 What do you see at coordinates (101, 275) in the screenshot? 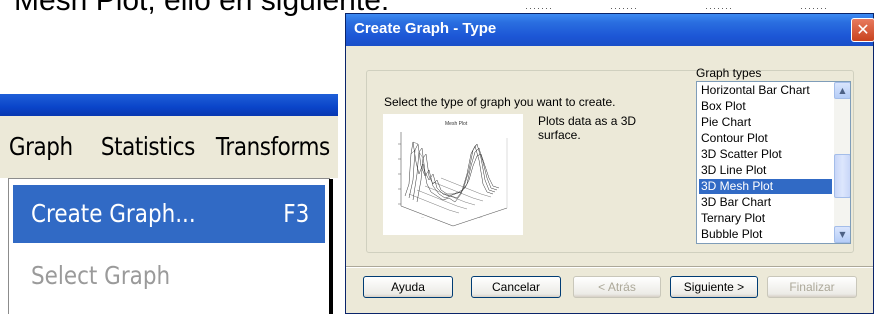
I see `menu-item-label: Select Graph` at bounding box center [101, 275].